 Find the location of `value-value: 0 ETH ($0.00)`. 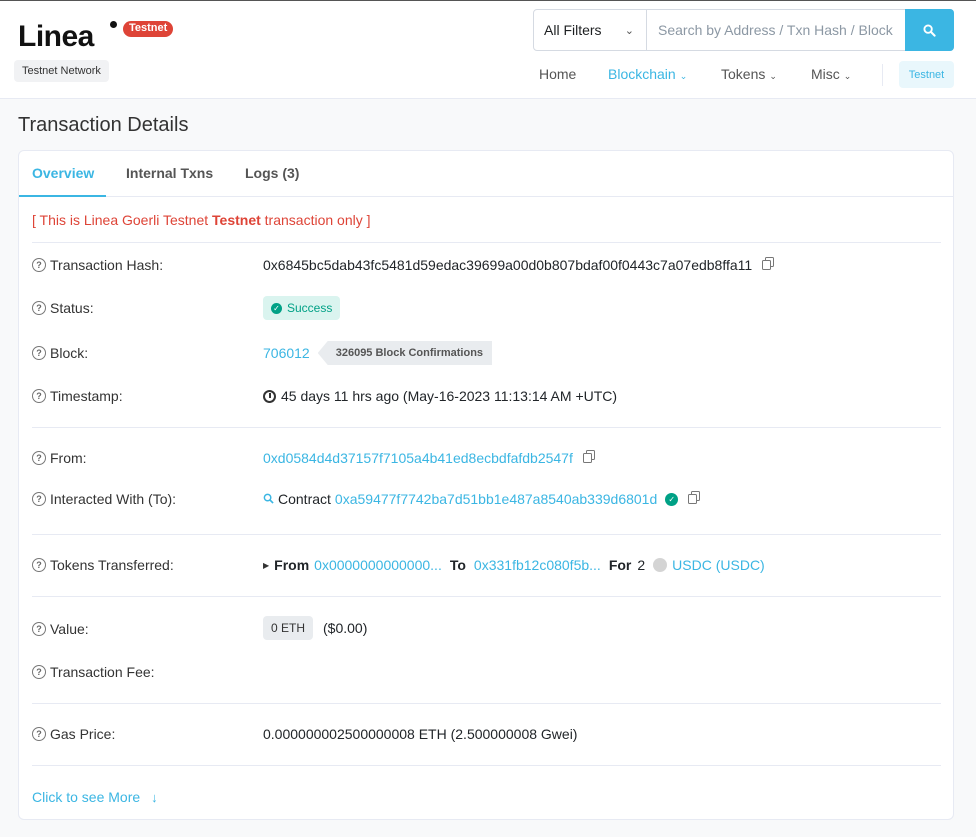

value-value: 0 ETH ($0.00) is located at coordinates (315, 628).